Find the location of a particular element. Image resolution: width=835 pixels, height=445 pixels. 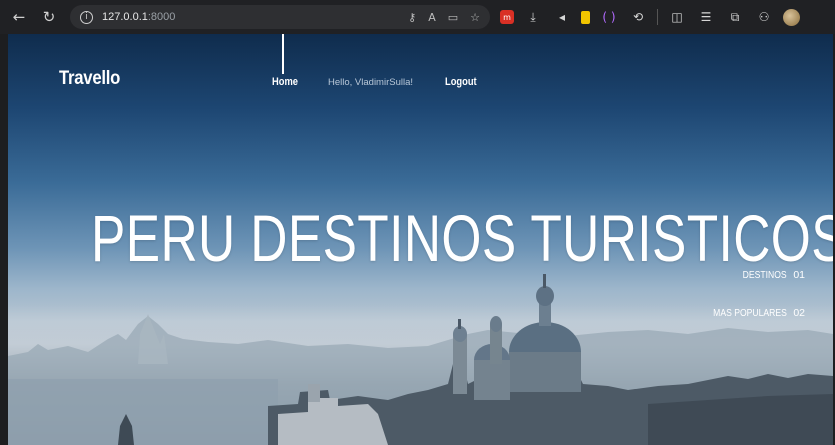

slide-indicator-populares: MAS POPULARES 02 is located at coordinates (751, 313).